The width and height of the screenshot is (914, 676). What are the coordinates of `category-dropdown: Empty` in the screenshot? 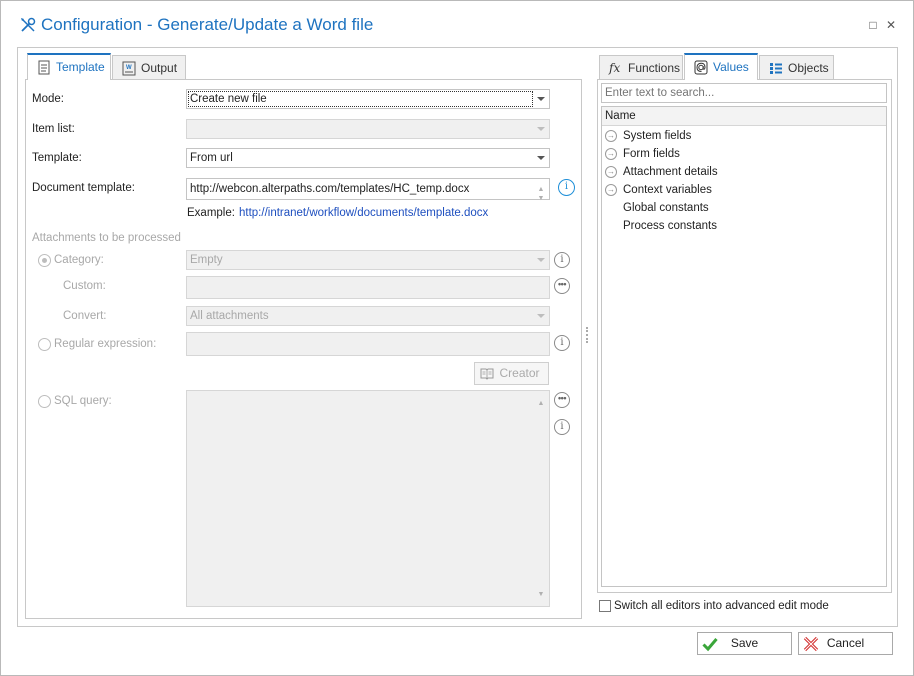 It's located at (368, 260).